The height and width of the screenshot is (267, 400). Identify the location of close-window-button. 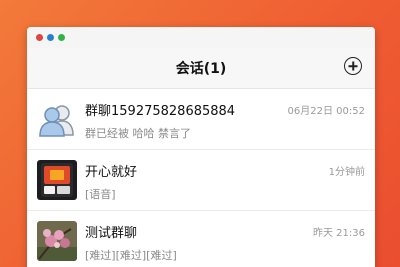
(39, 37).